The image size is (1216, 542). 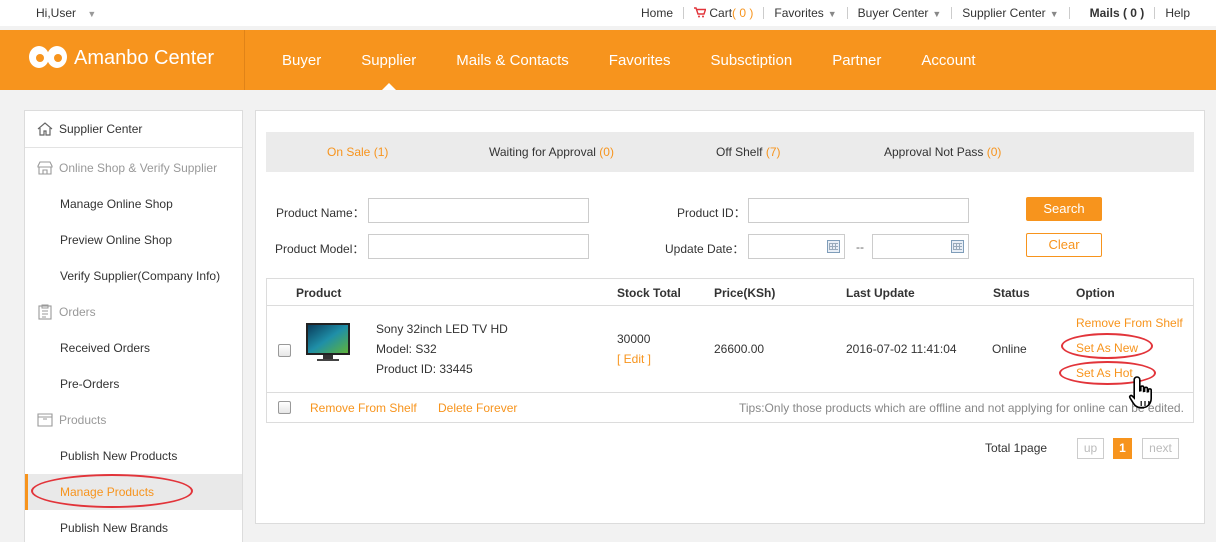 I want to click on tab-off-shelf: Off Shelf (7), so click(x=748, y=152).